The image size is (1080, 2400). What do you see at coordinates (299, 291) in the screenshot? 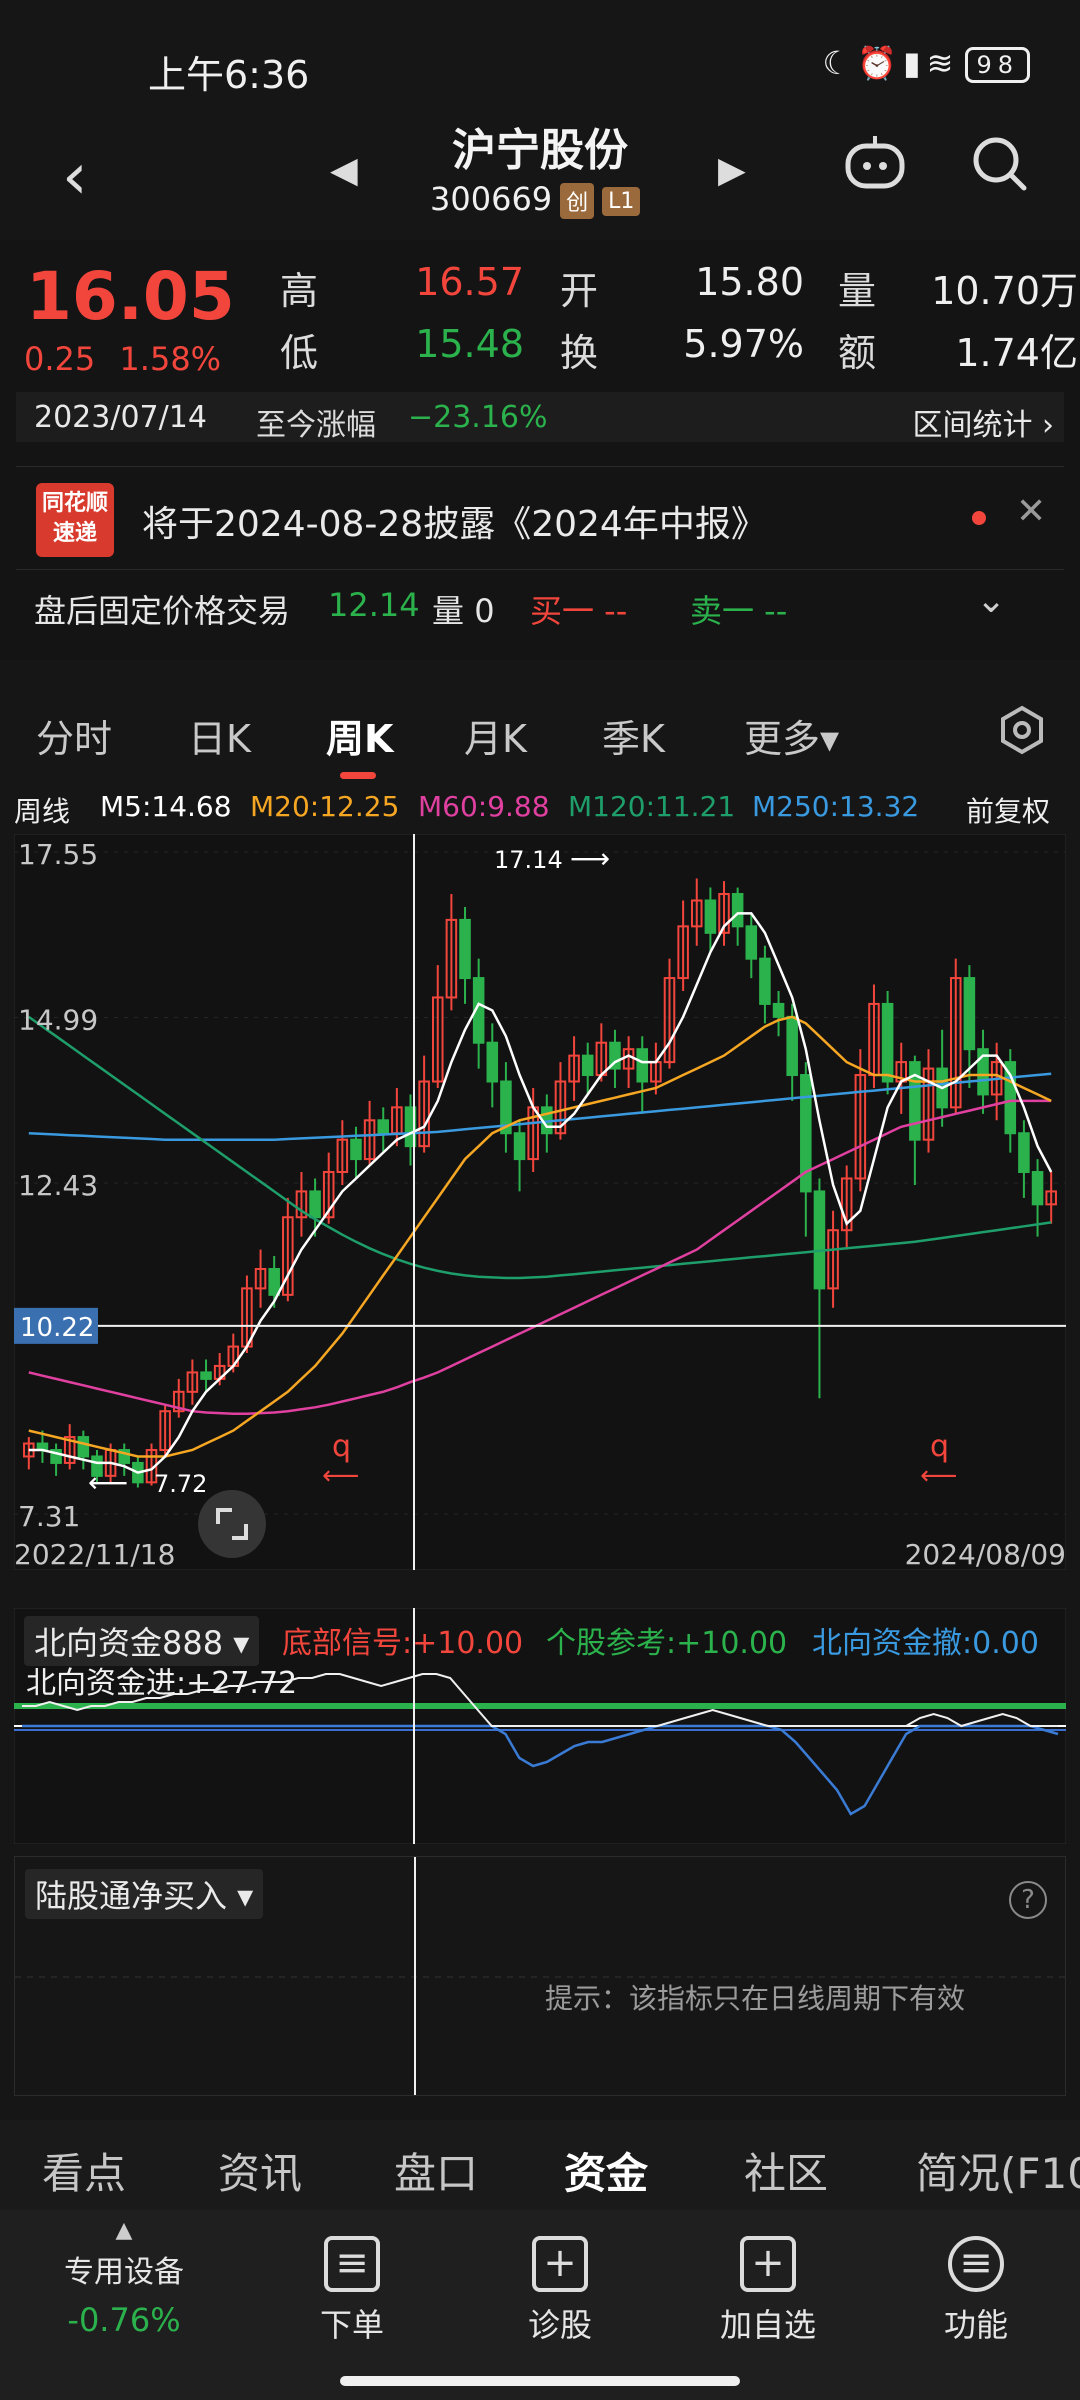
I see `high-label: 高` at bounding box center [299, 291].